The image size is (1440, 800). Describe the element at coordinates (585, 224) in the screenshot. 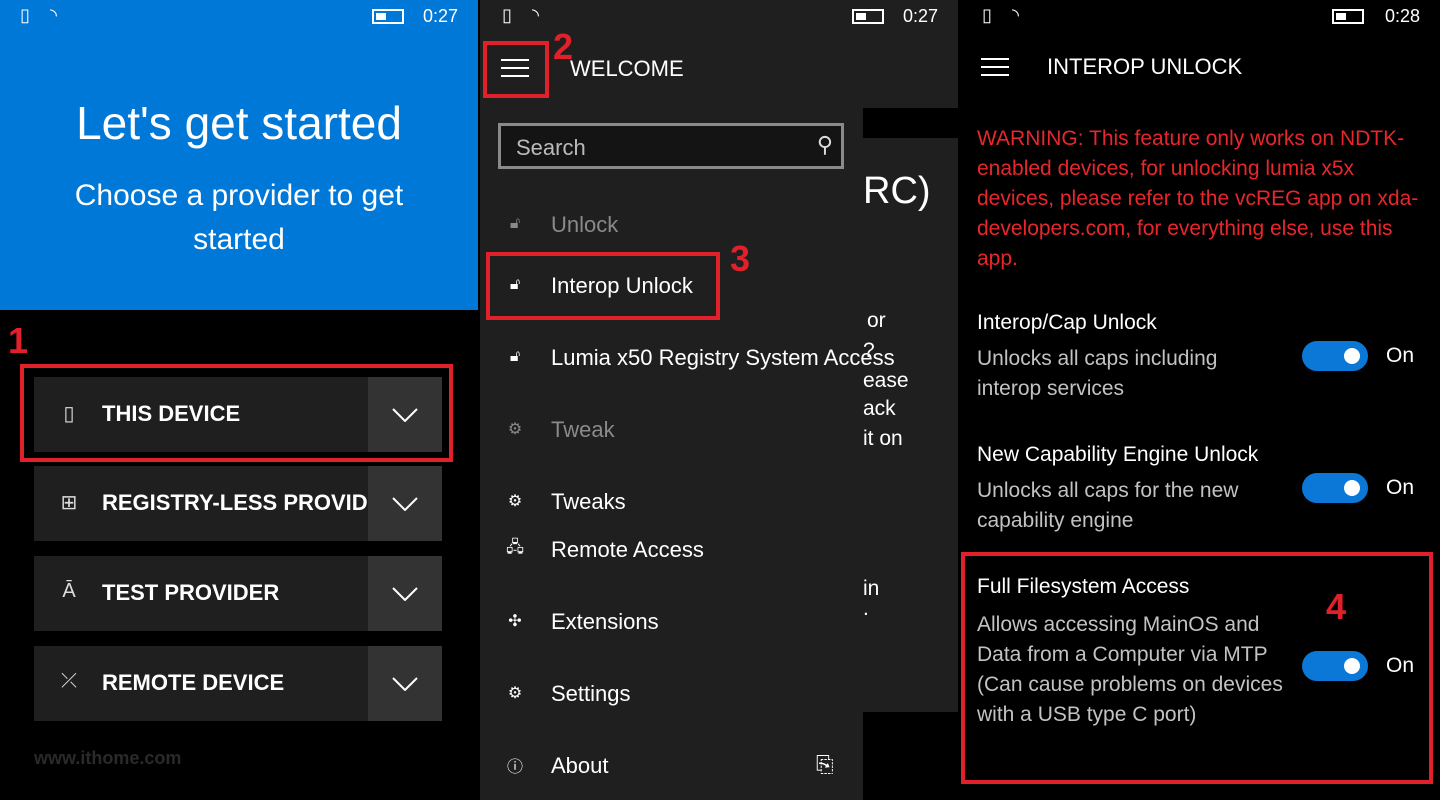

I see `nav-label: Unlock` at that location.